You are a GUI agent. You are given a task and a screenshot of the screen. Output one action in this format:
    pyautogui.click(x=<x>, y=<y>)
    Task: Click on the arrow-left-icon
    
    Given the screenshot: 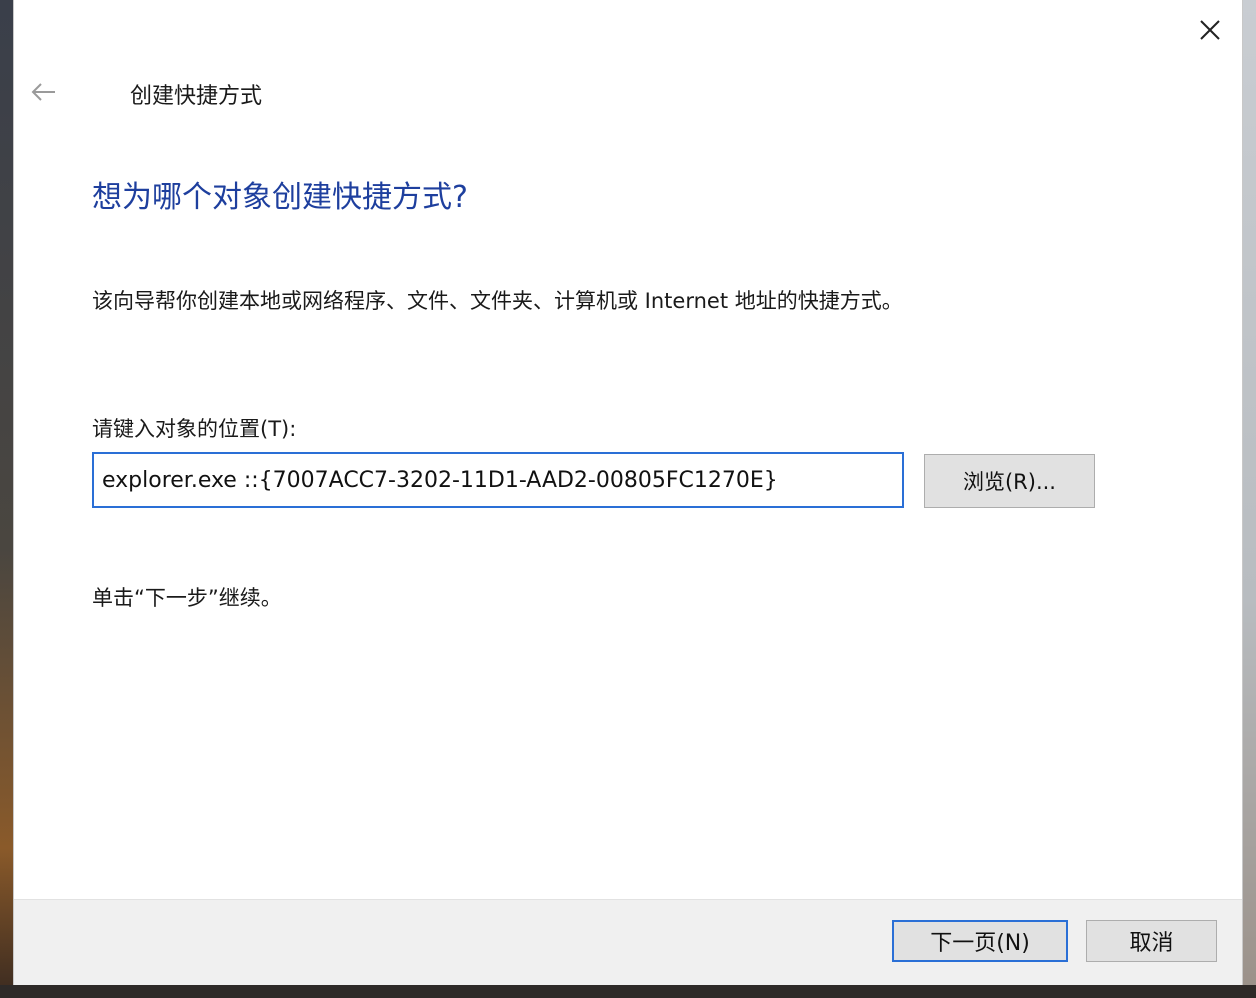 What is the action you would take?
    pyautogui.click(x=43, y=92)
    